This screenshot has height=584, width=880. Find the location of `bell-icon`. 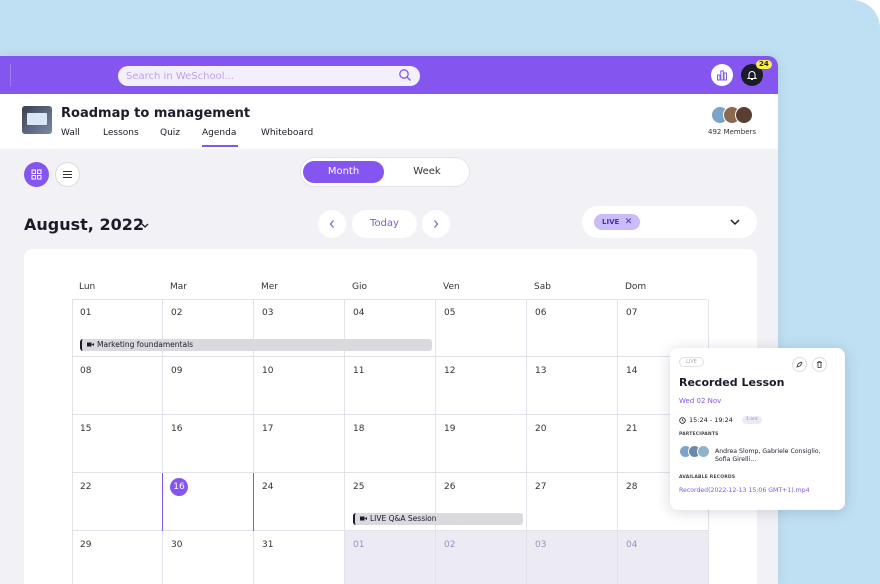

bell-icon is located at coordinates (752, 75).